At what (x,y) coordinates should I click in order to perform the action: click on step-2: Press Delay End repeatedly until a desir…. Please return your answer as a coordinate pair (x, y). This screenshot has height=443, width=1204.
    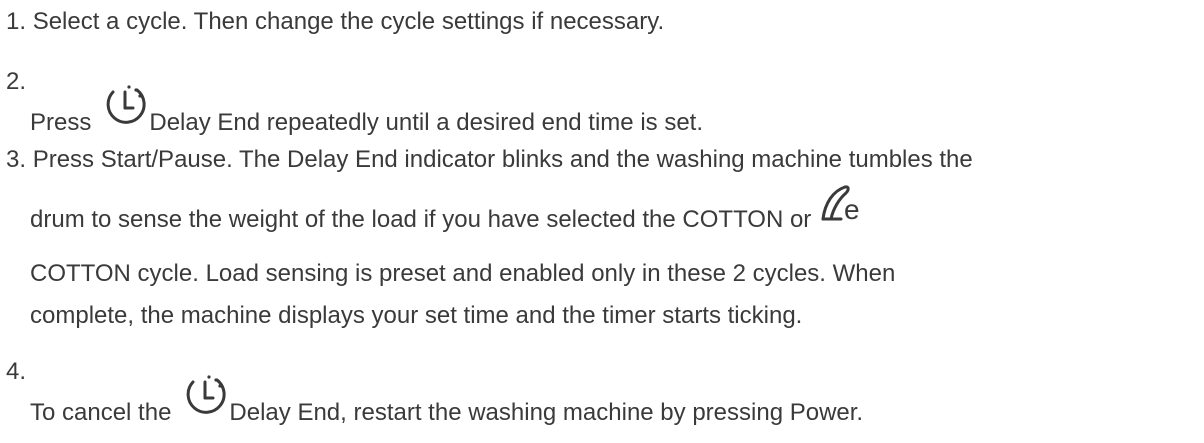
    Looking at the image, I should click on (366, 109).